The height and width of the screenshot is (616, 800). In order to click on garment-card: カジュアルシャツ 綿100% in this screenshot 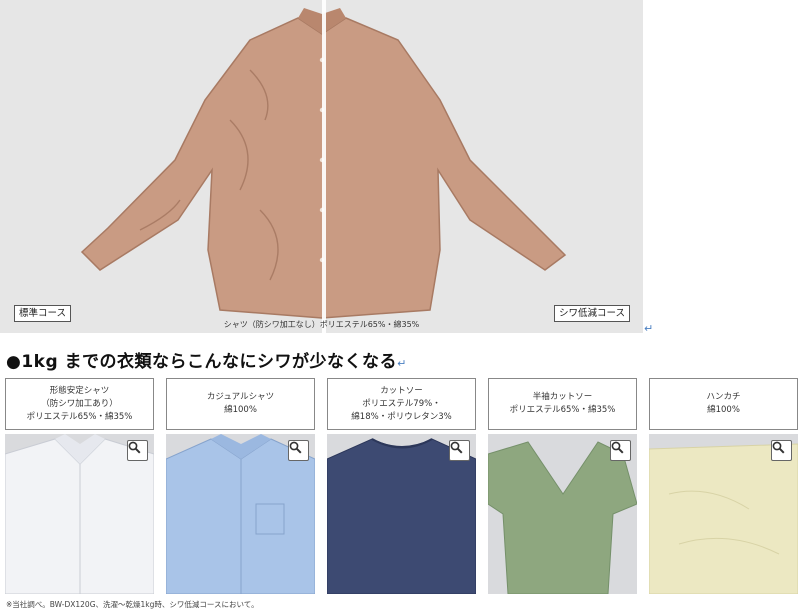, I will do `click(240, 486)`.